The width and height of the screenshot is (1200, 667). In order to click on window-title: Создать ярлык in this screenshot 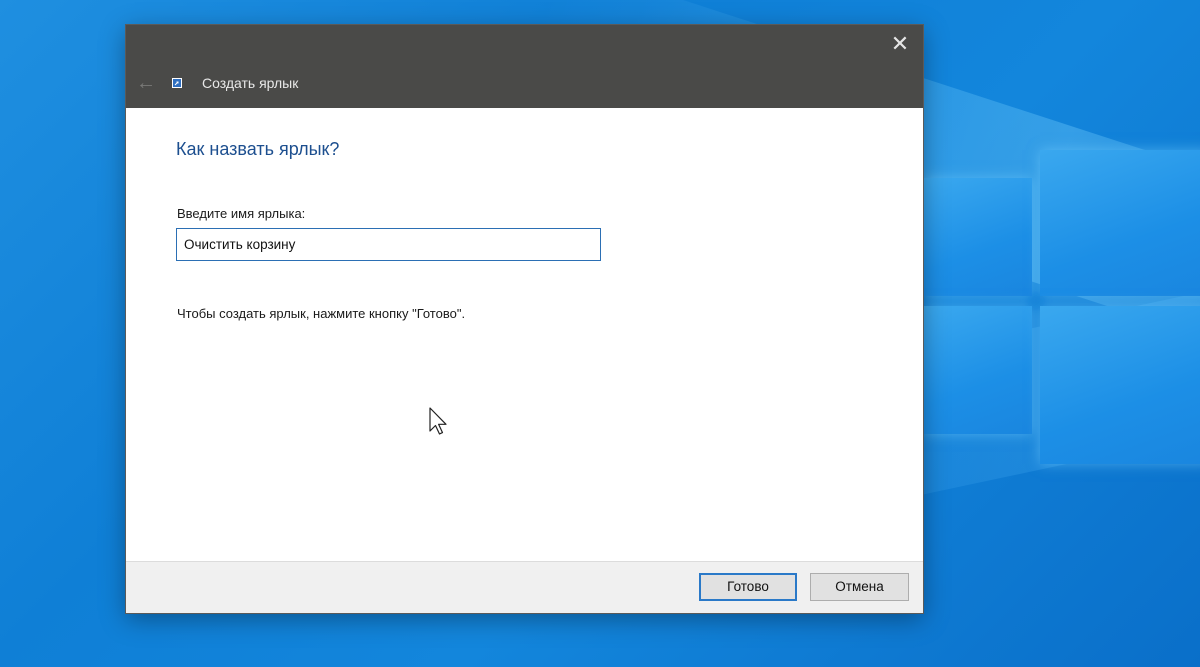, I will do `click(250, 83)`.